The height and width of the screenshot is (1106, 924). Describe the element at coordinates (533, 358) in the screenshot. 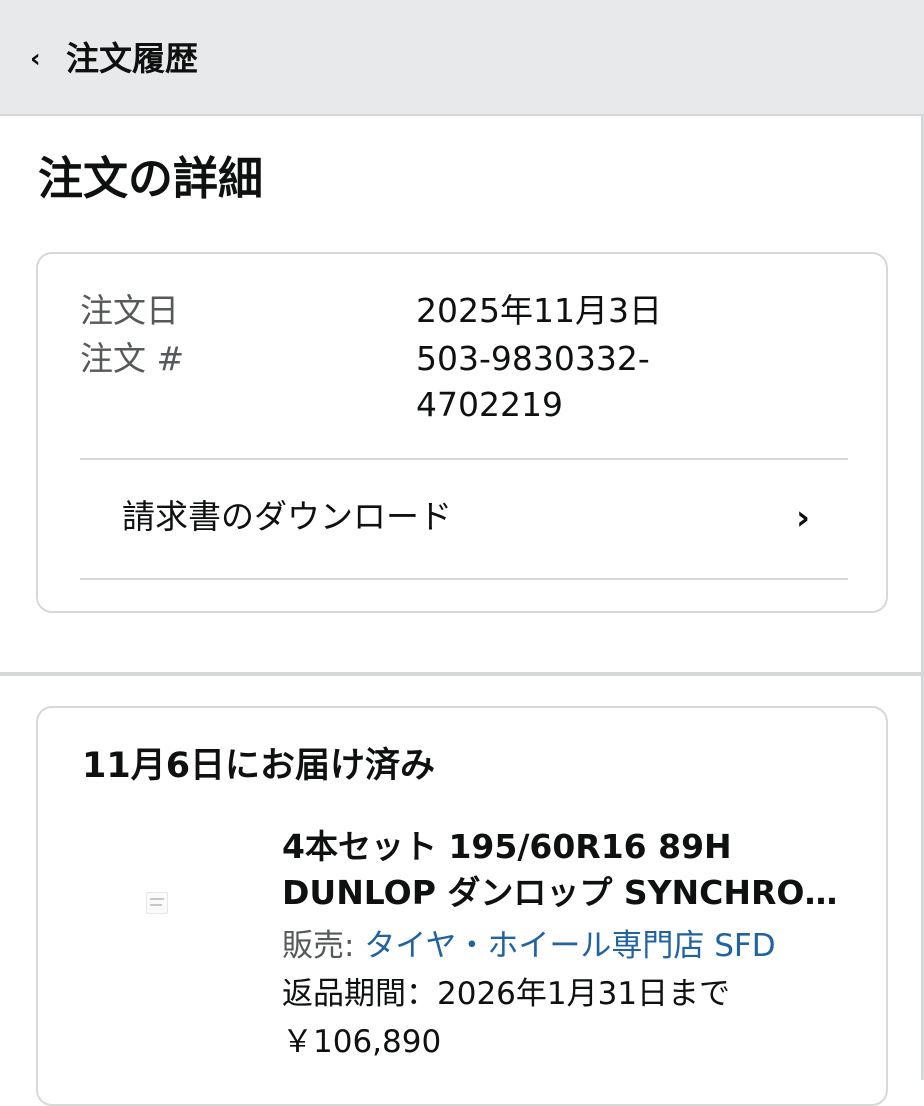

I see `order-number-value-line1: 503-9830332-` at that location.